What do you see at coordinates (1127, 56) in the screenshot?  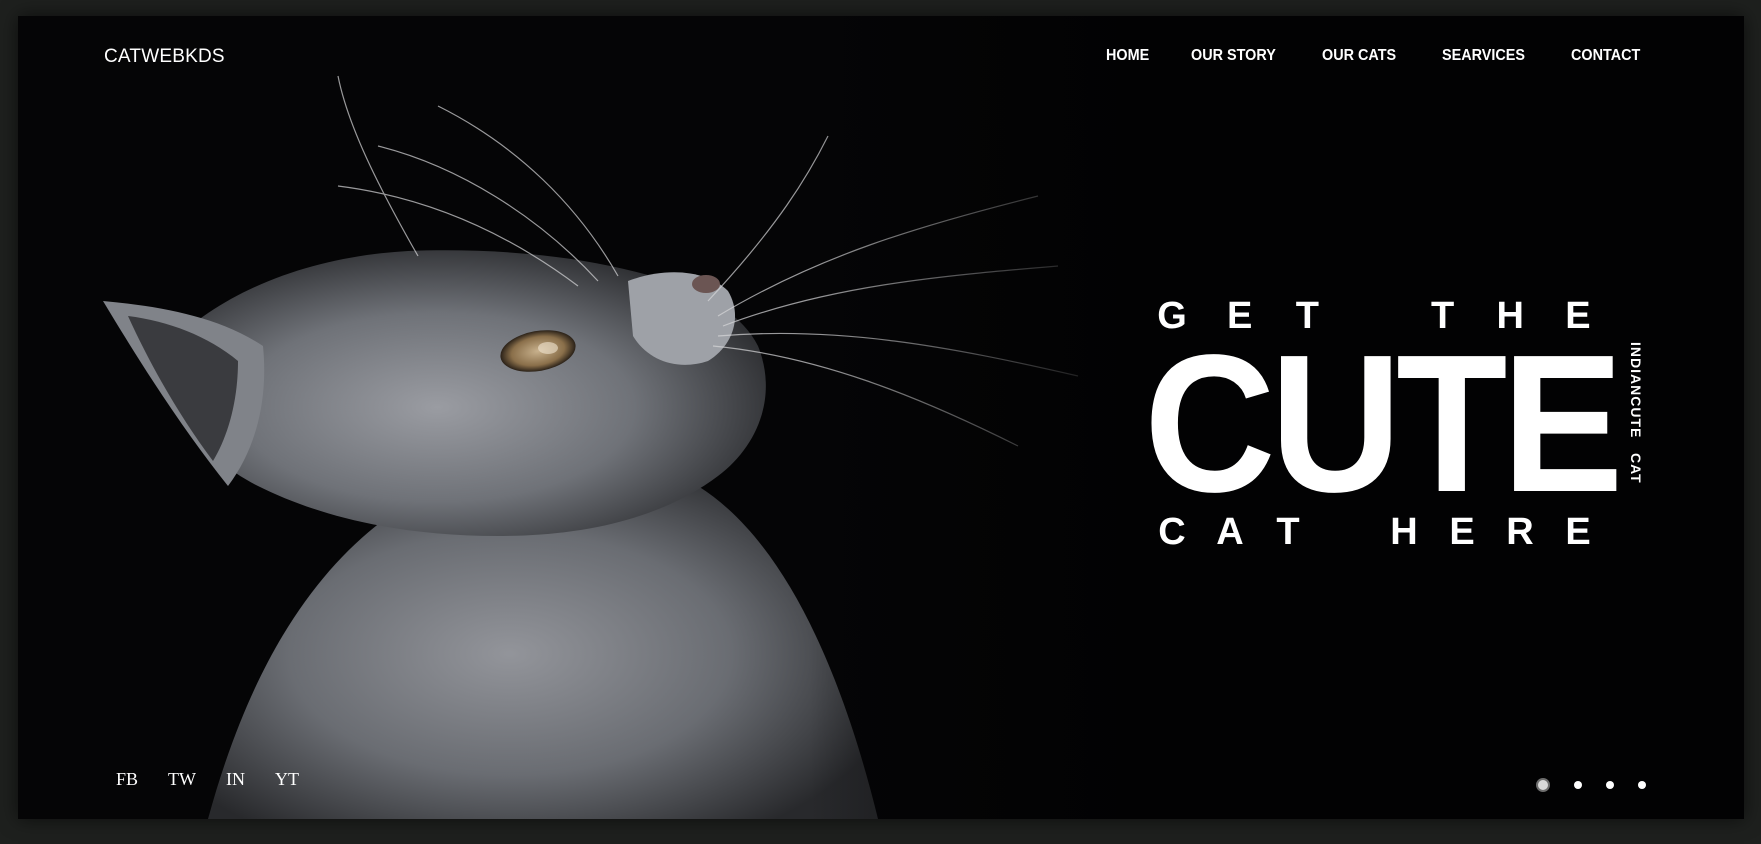 I see `nav-home: HOME` at bounding box center [1127, 56].